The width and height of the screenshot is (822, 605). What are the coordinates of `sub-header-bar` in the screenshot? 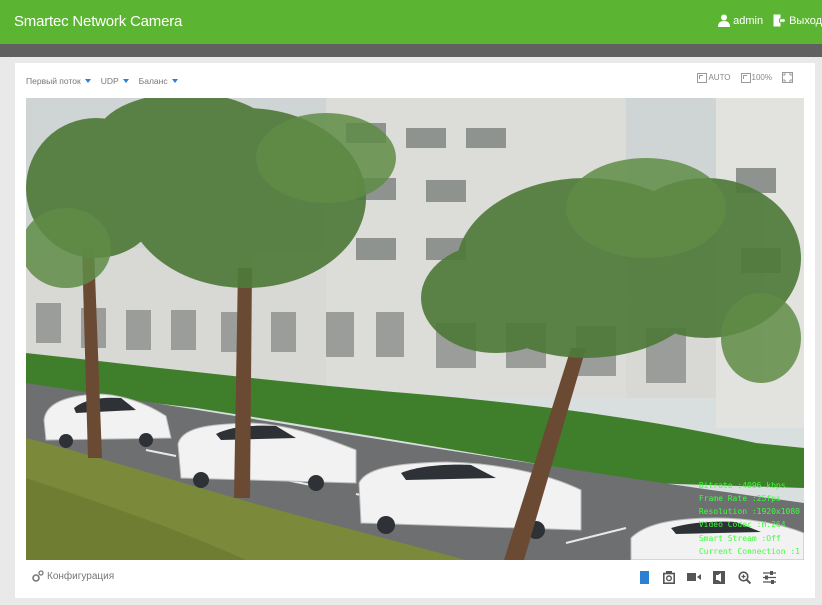 It's located at (411, 50).